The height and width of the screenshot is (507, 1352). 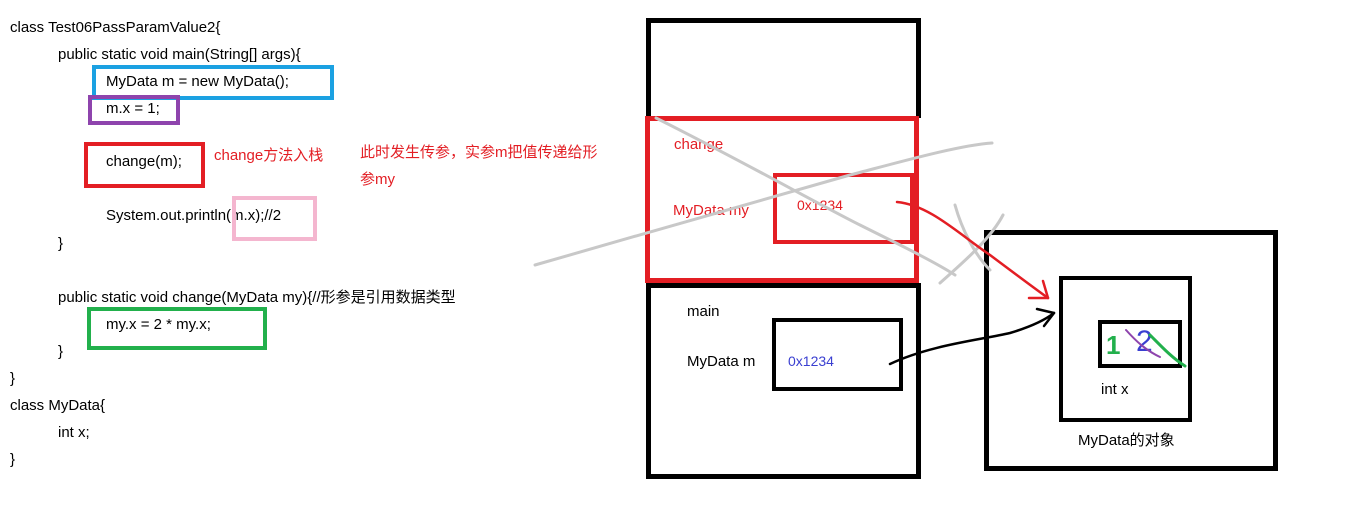 I want to click on arrow-change-to-heap, so click(x=972, y=250).